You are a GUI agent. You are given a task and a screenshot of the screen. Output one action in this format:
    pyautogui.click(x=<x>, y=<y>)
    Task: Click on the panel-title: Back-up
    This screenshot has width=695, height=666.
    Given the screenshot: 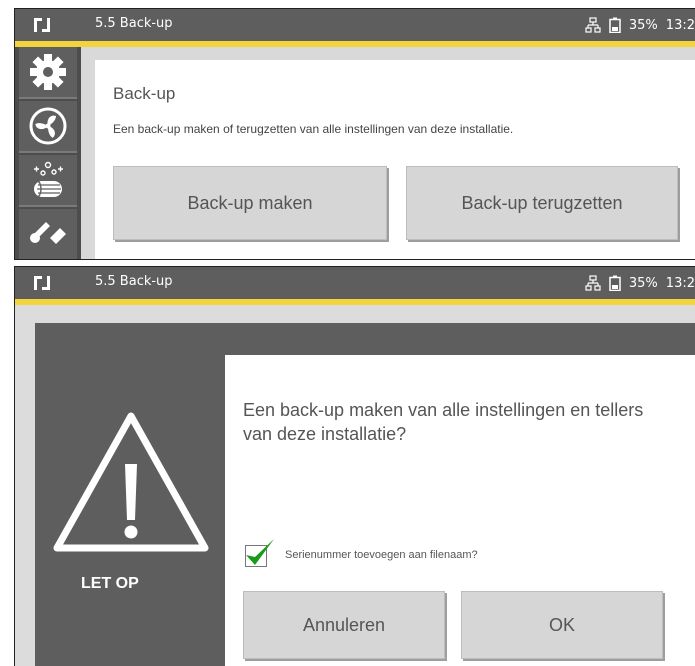 What is the action you would take?
    pyautogui.click(x=144, y=93)
    